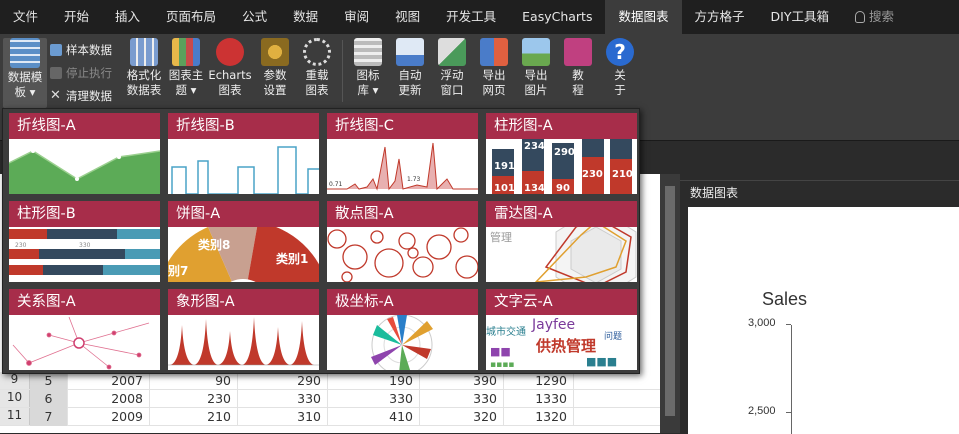 The width and height of the screenshot is (959, 434). I want to click on cell: 230, so click(194, 399).